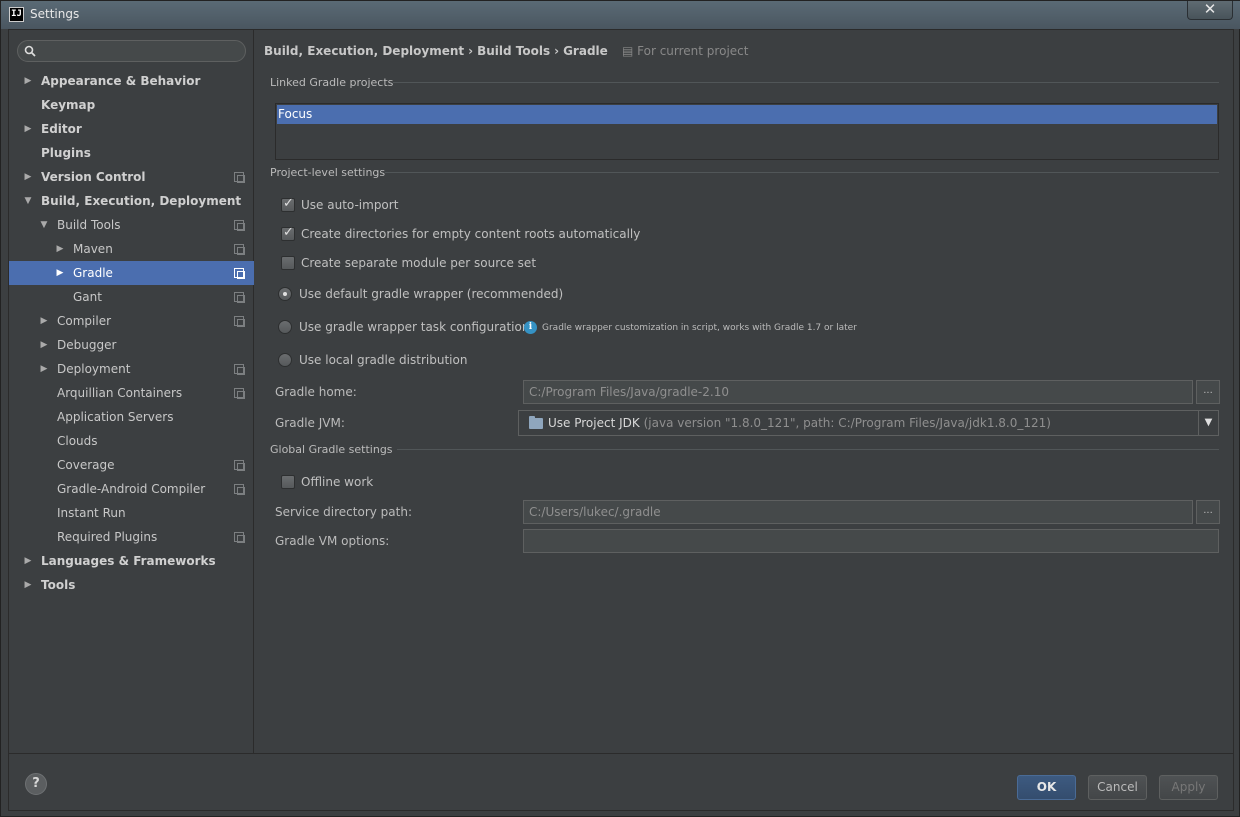 The image size is (1240, 817). Describe the element at coordinates (1046, 787) in the screenshot. I see `ok-button: OK` at that location.